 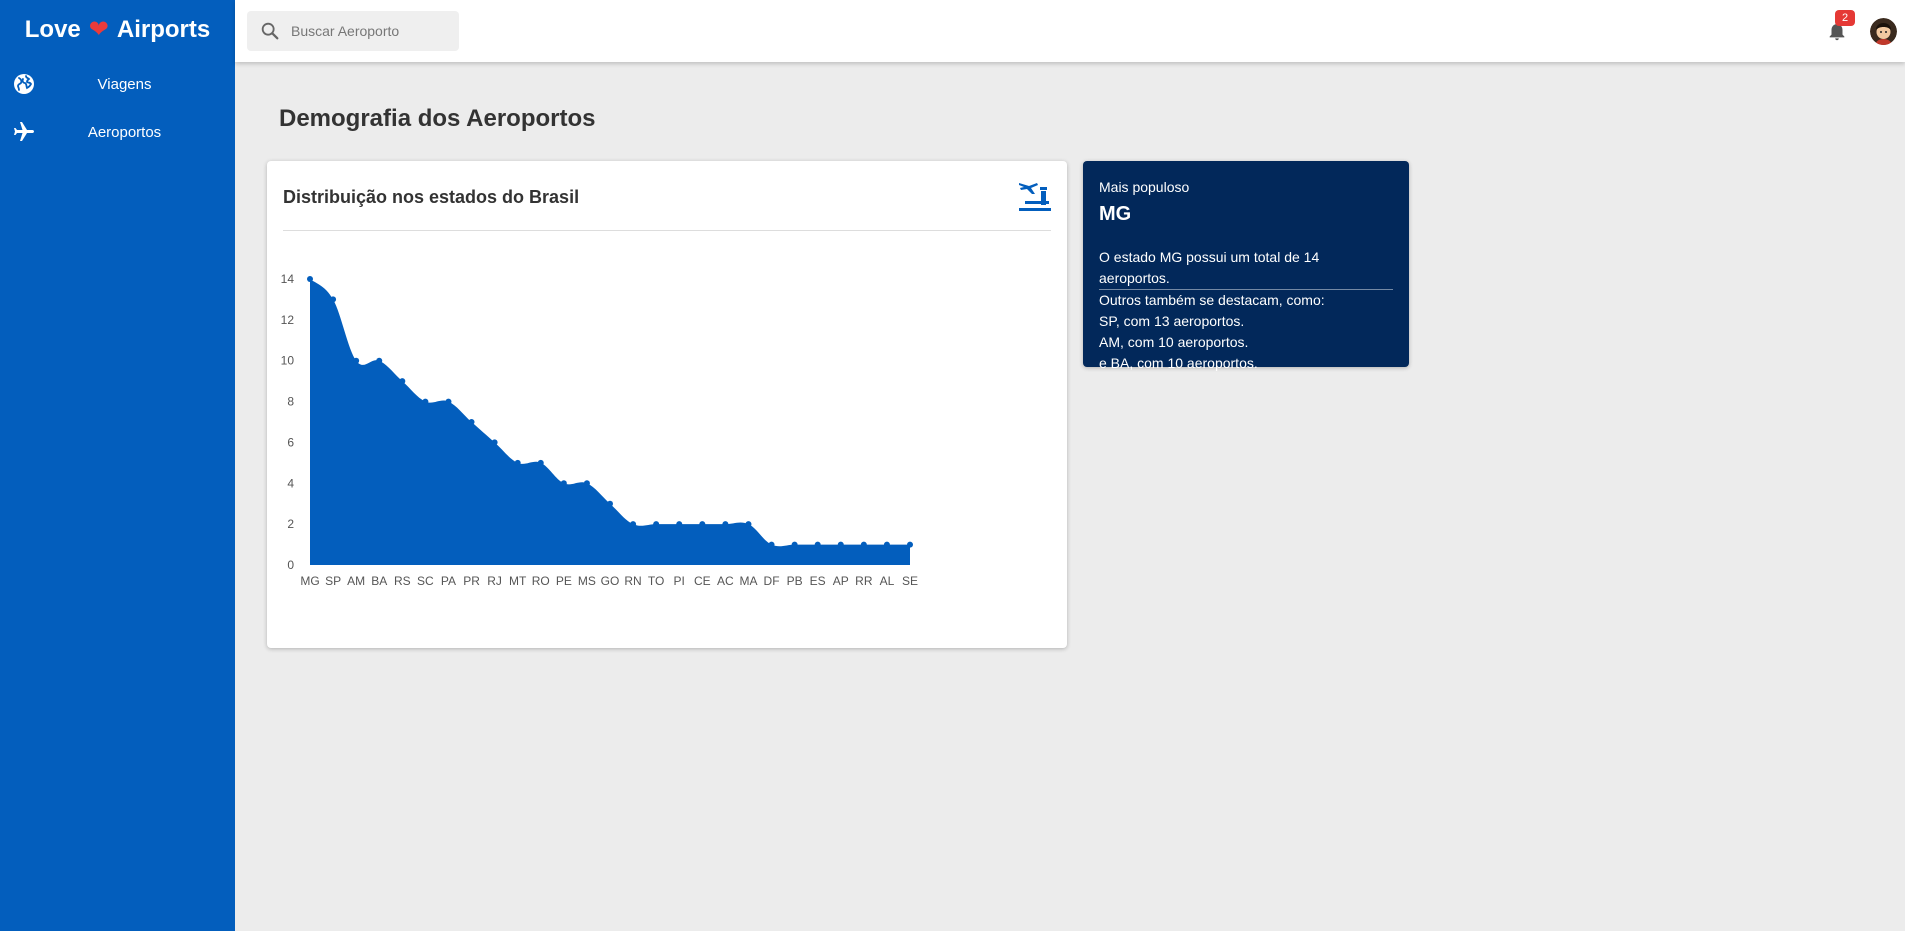 I want to click on info-line: SP, com 13 aeroportos., so click(x=1172, y=321).